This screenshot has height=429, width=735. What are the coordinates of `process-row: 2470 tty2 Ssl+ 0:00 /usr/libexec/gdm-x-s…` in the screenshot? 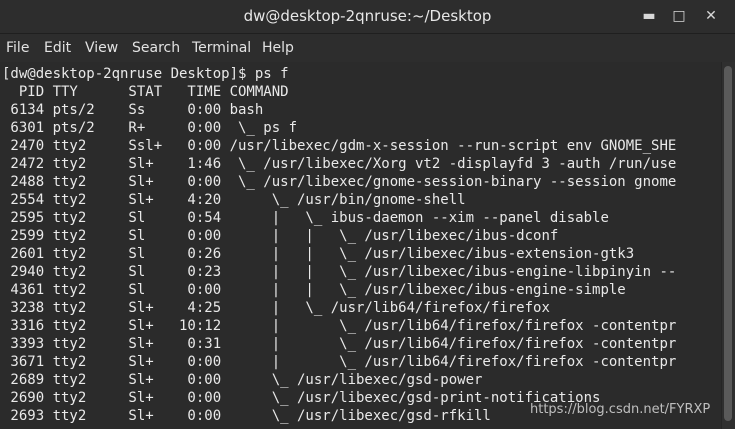 It's located at (339, 146).